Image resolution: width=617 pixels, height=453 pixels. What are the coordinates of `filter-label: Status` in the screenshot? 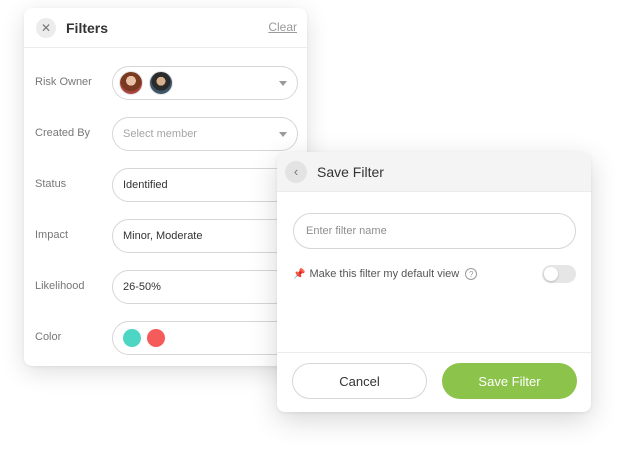 It's located at (51, 184).